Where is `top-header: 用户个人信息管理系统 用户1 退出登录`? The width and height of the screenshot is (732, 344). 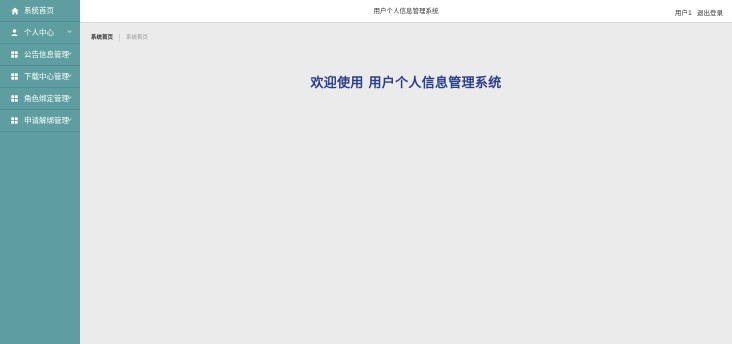
top-header: 用户个人信息管理系统 用户1 退出登录 is located at coordinates (406, 11).